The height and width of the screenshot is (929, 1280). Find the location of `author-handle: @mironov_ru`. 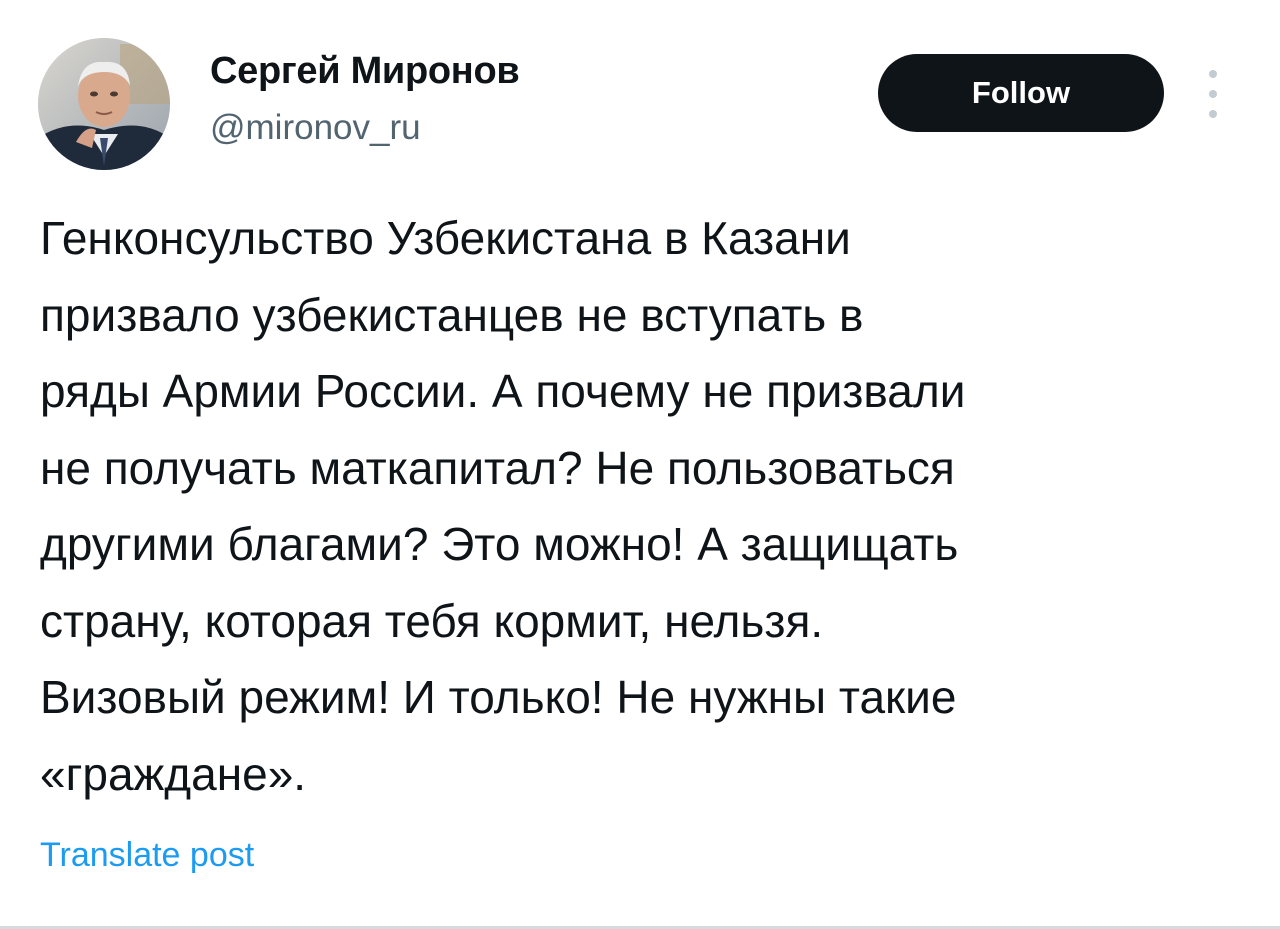

author-handle: @mironov_ru is located at coordinates (315, 128).